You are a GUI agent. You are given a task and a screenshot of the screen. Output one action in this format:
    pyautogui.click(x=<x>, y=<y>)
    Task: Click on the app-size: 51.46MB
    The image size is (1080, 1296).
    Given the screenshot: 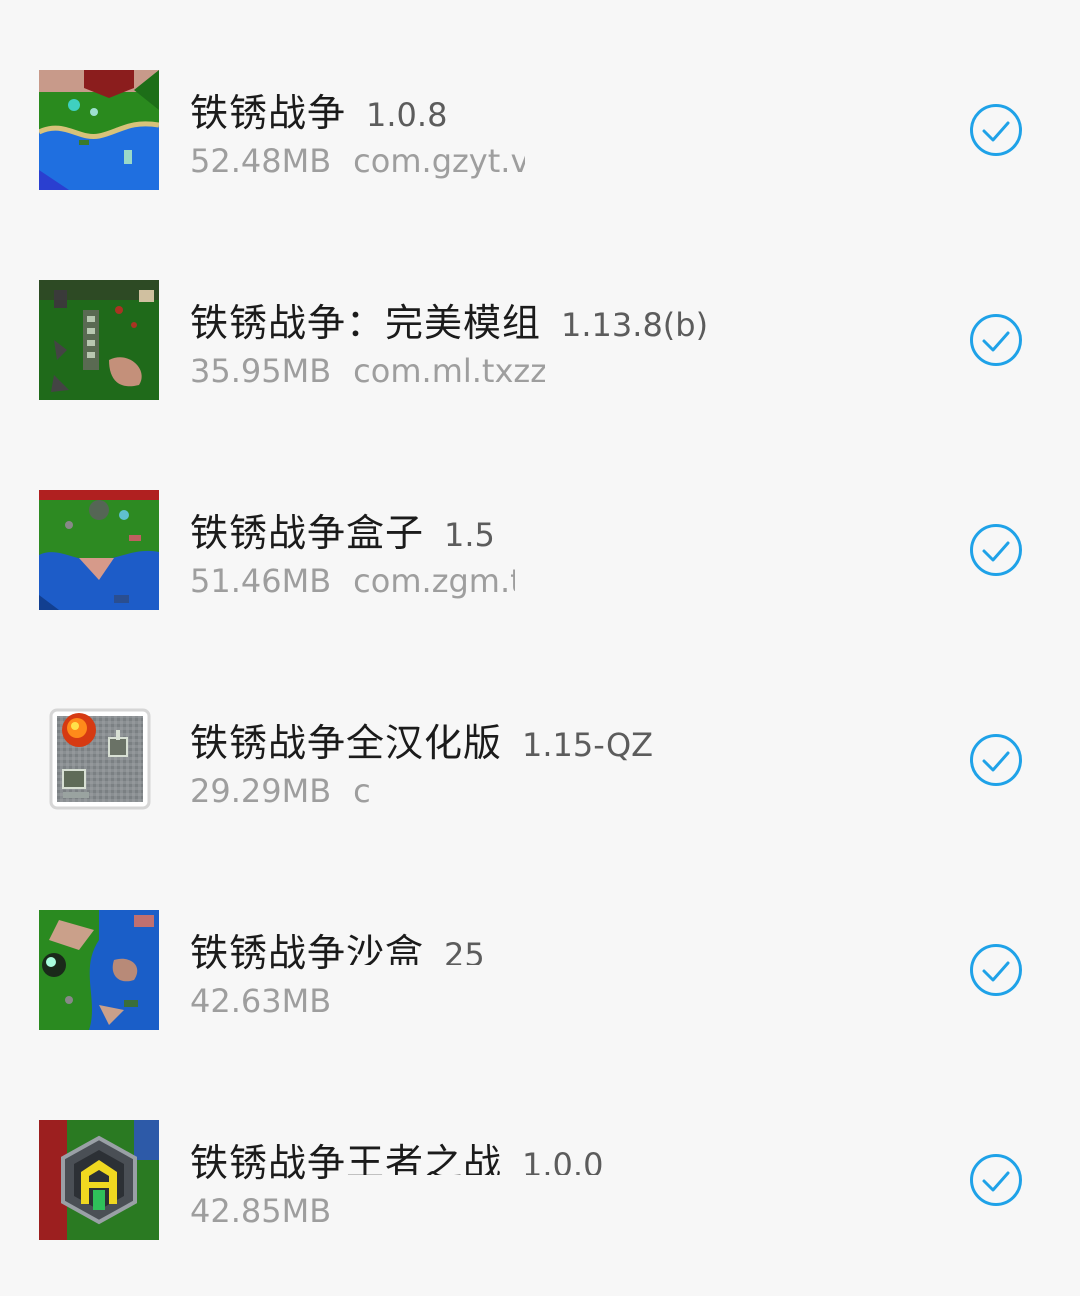 What is the action you would take?
    pyautogui.click(x=261, y=581)
    